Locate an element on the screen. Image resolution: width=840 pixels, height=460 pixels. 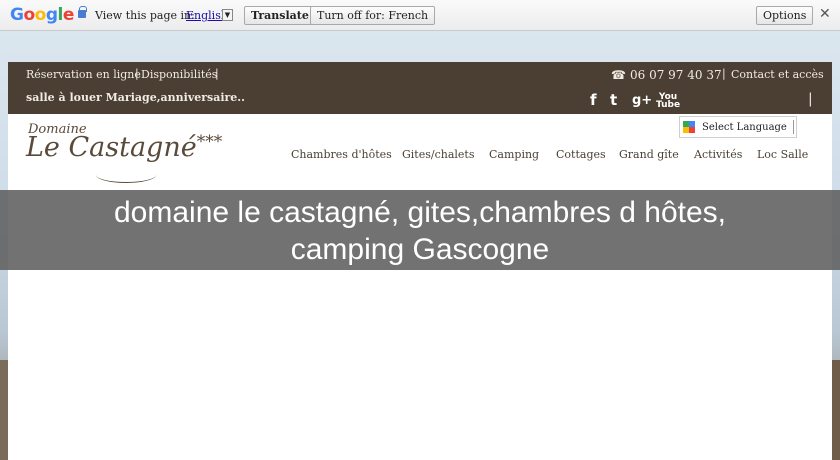
nav-activites: Activités is located at coordinates (718, 154).